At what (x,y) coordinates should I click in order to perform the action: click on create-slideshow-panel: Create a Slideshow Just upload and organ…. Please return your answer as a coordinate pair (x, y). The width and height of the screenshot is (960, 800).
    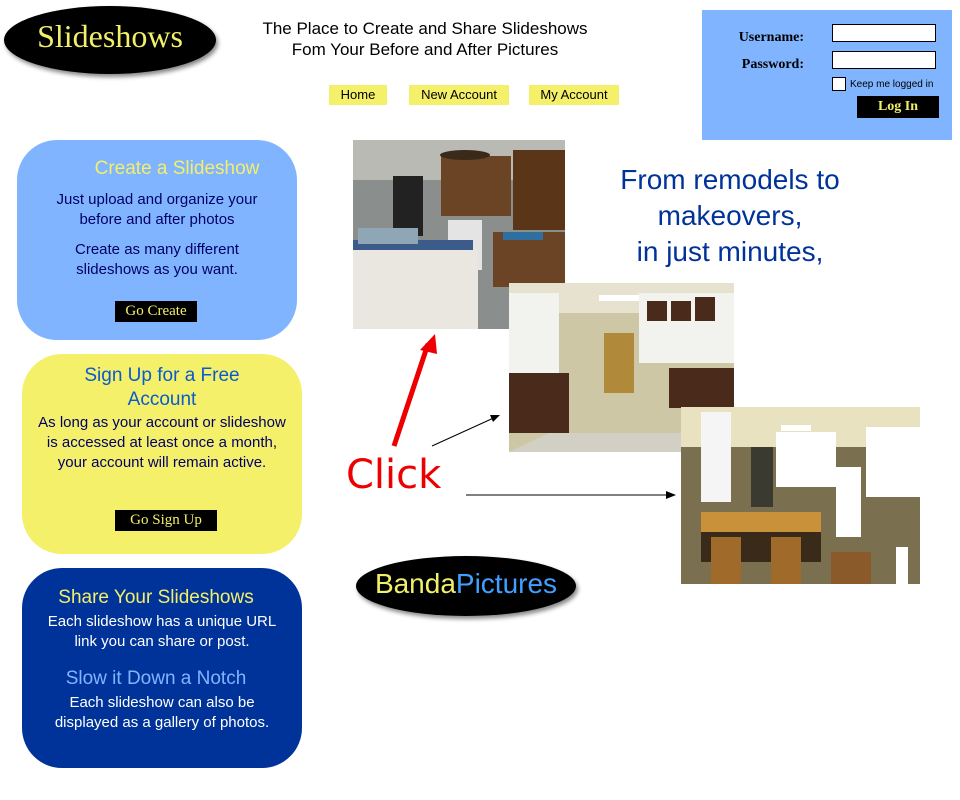
    Looking at the image, I should click on (157, 240).